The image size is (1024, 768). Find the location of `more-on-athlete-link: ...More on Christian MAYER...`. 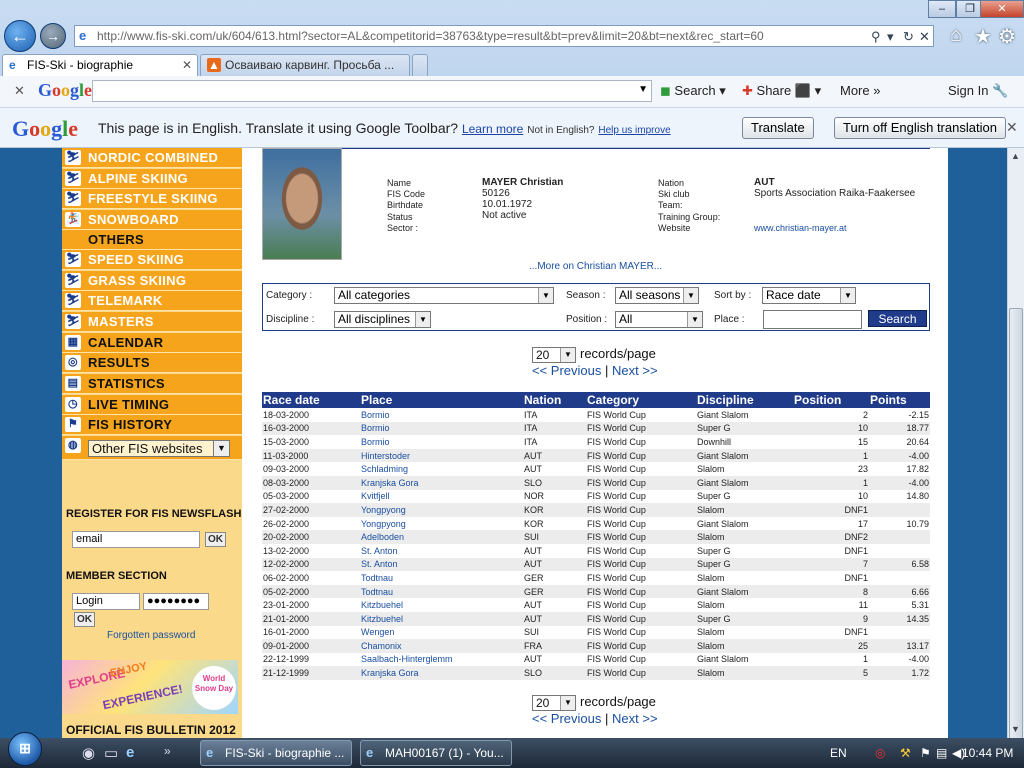

more-on-athlete-link: ...More on Christian MAYER... is located at coordinates (595, 266).